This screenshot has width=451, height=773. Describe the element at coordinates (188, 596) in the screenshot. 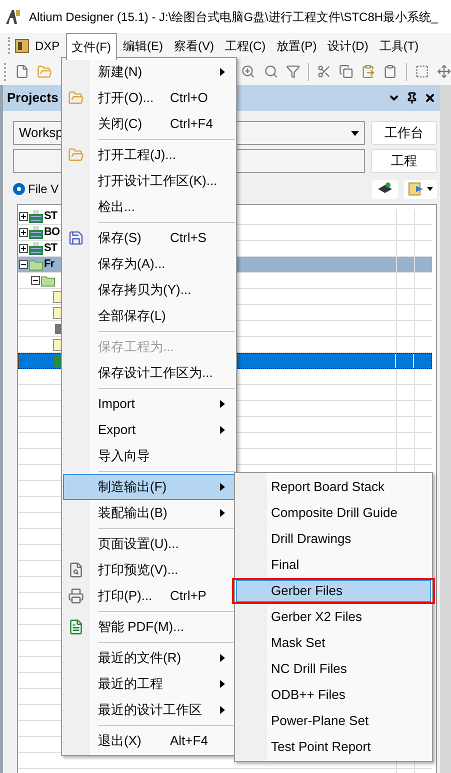

I see `shortcut-label: Ctrl+P` at that location.